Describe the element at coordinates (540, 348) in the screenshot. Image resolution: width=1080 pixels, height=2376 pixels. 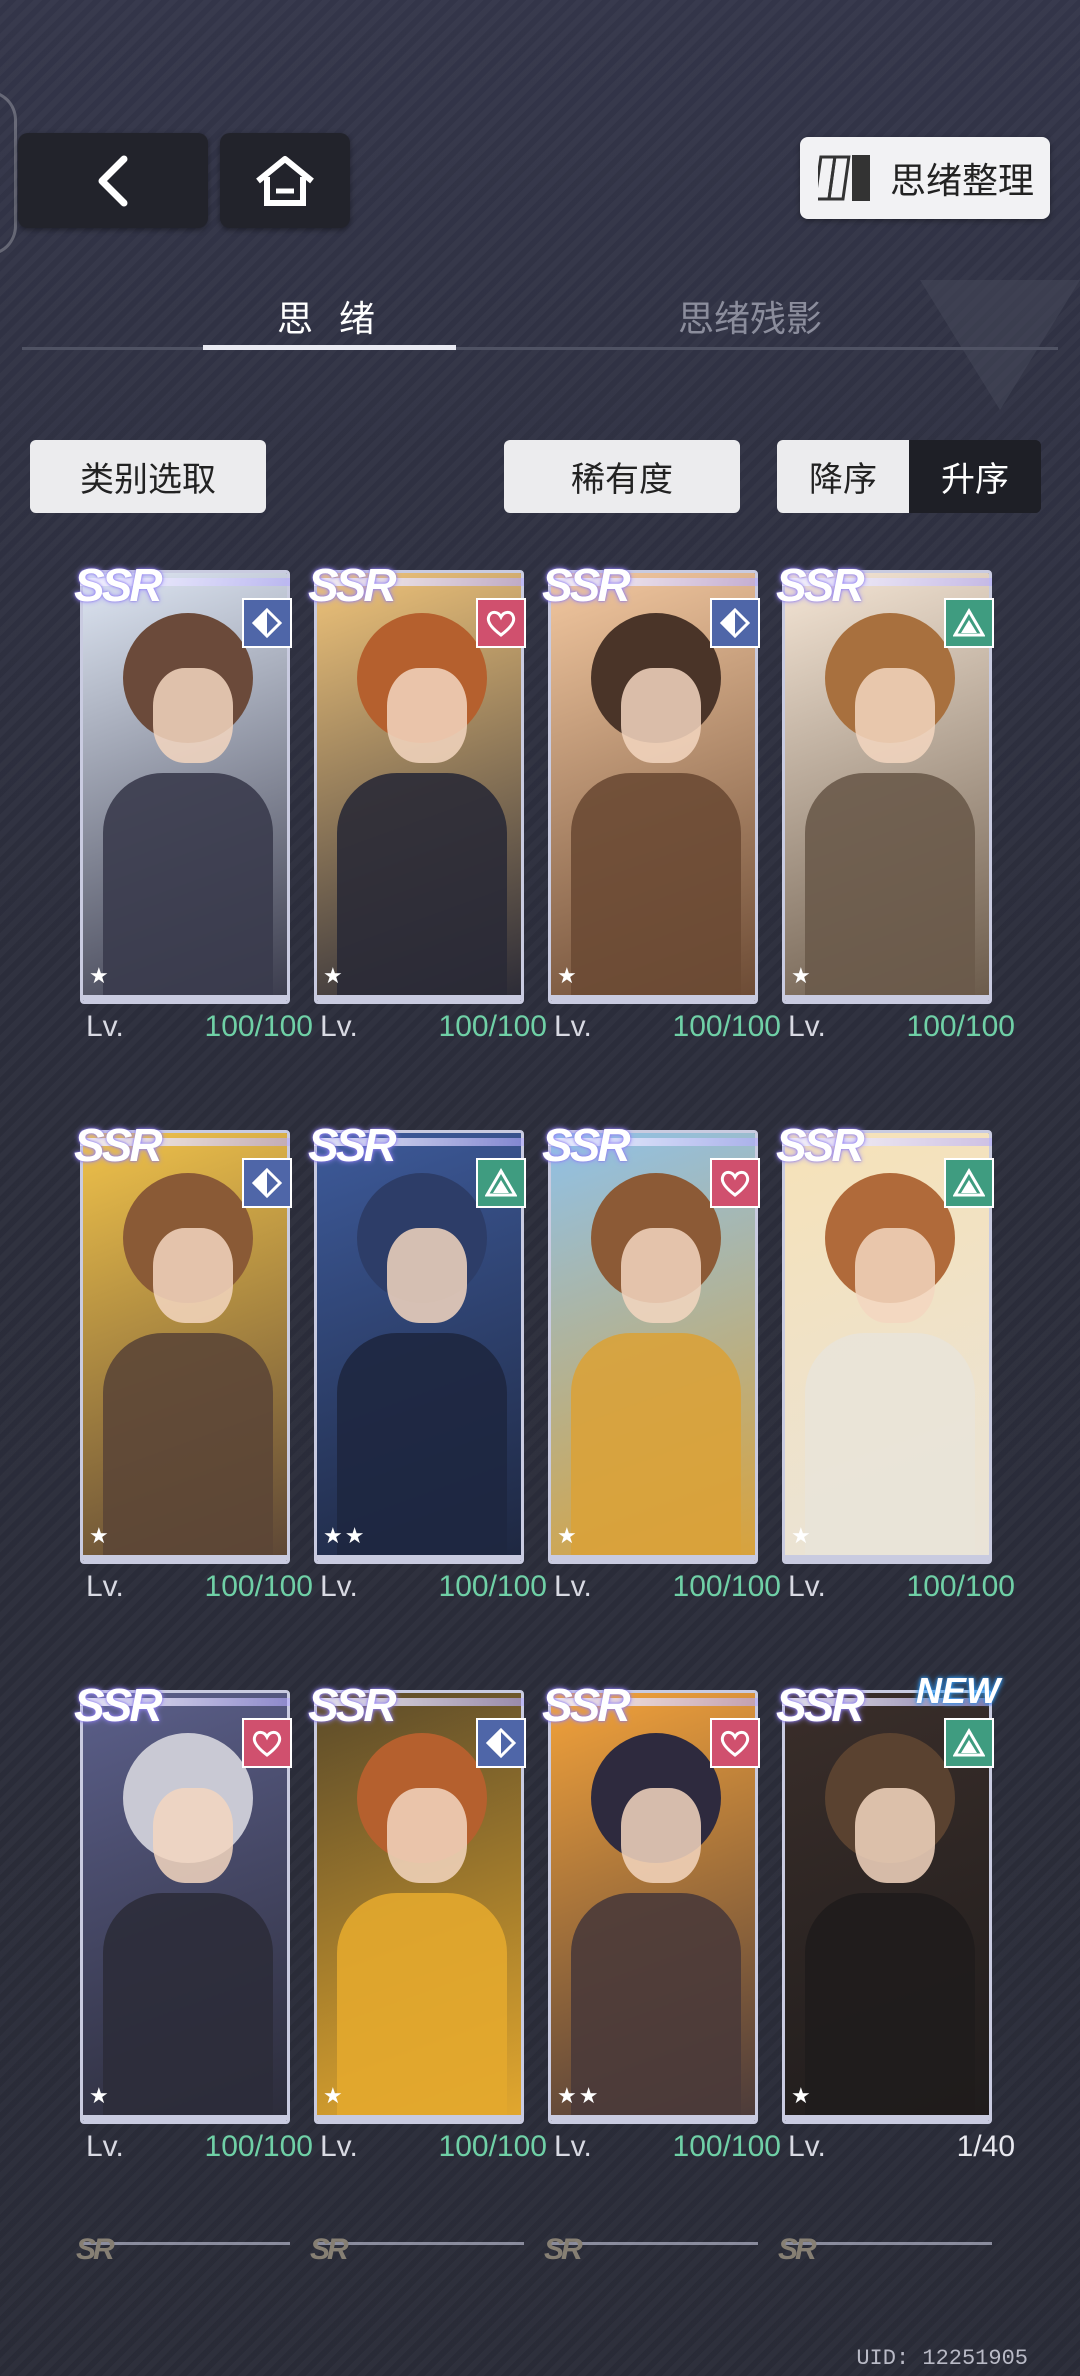
I see `tab-divider` at that location.